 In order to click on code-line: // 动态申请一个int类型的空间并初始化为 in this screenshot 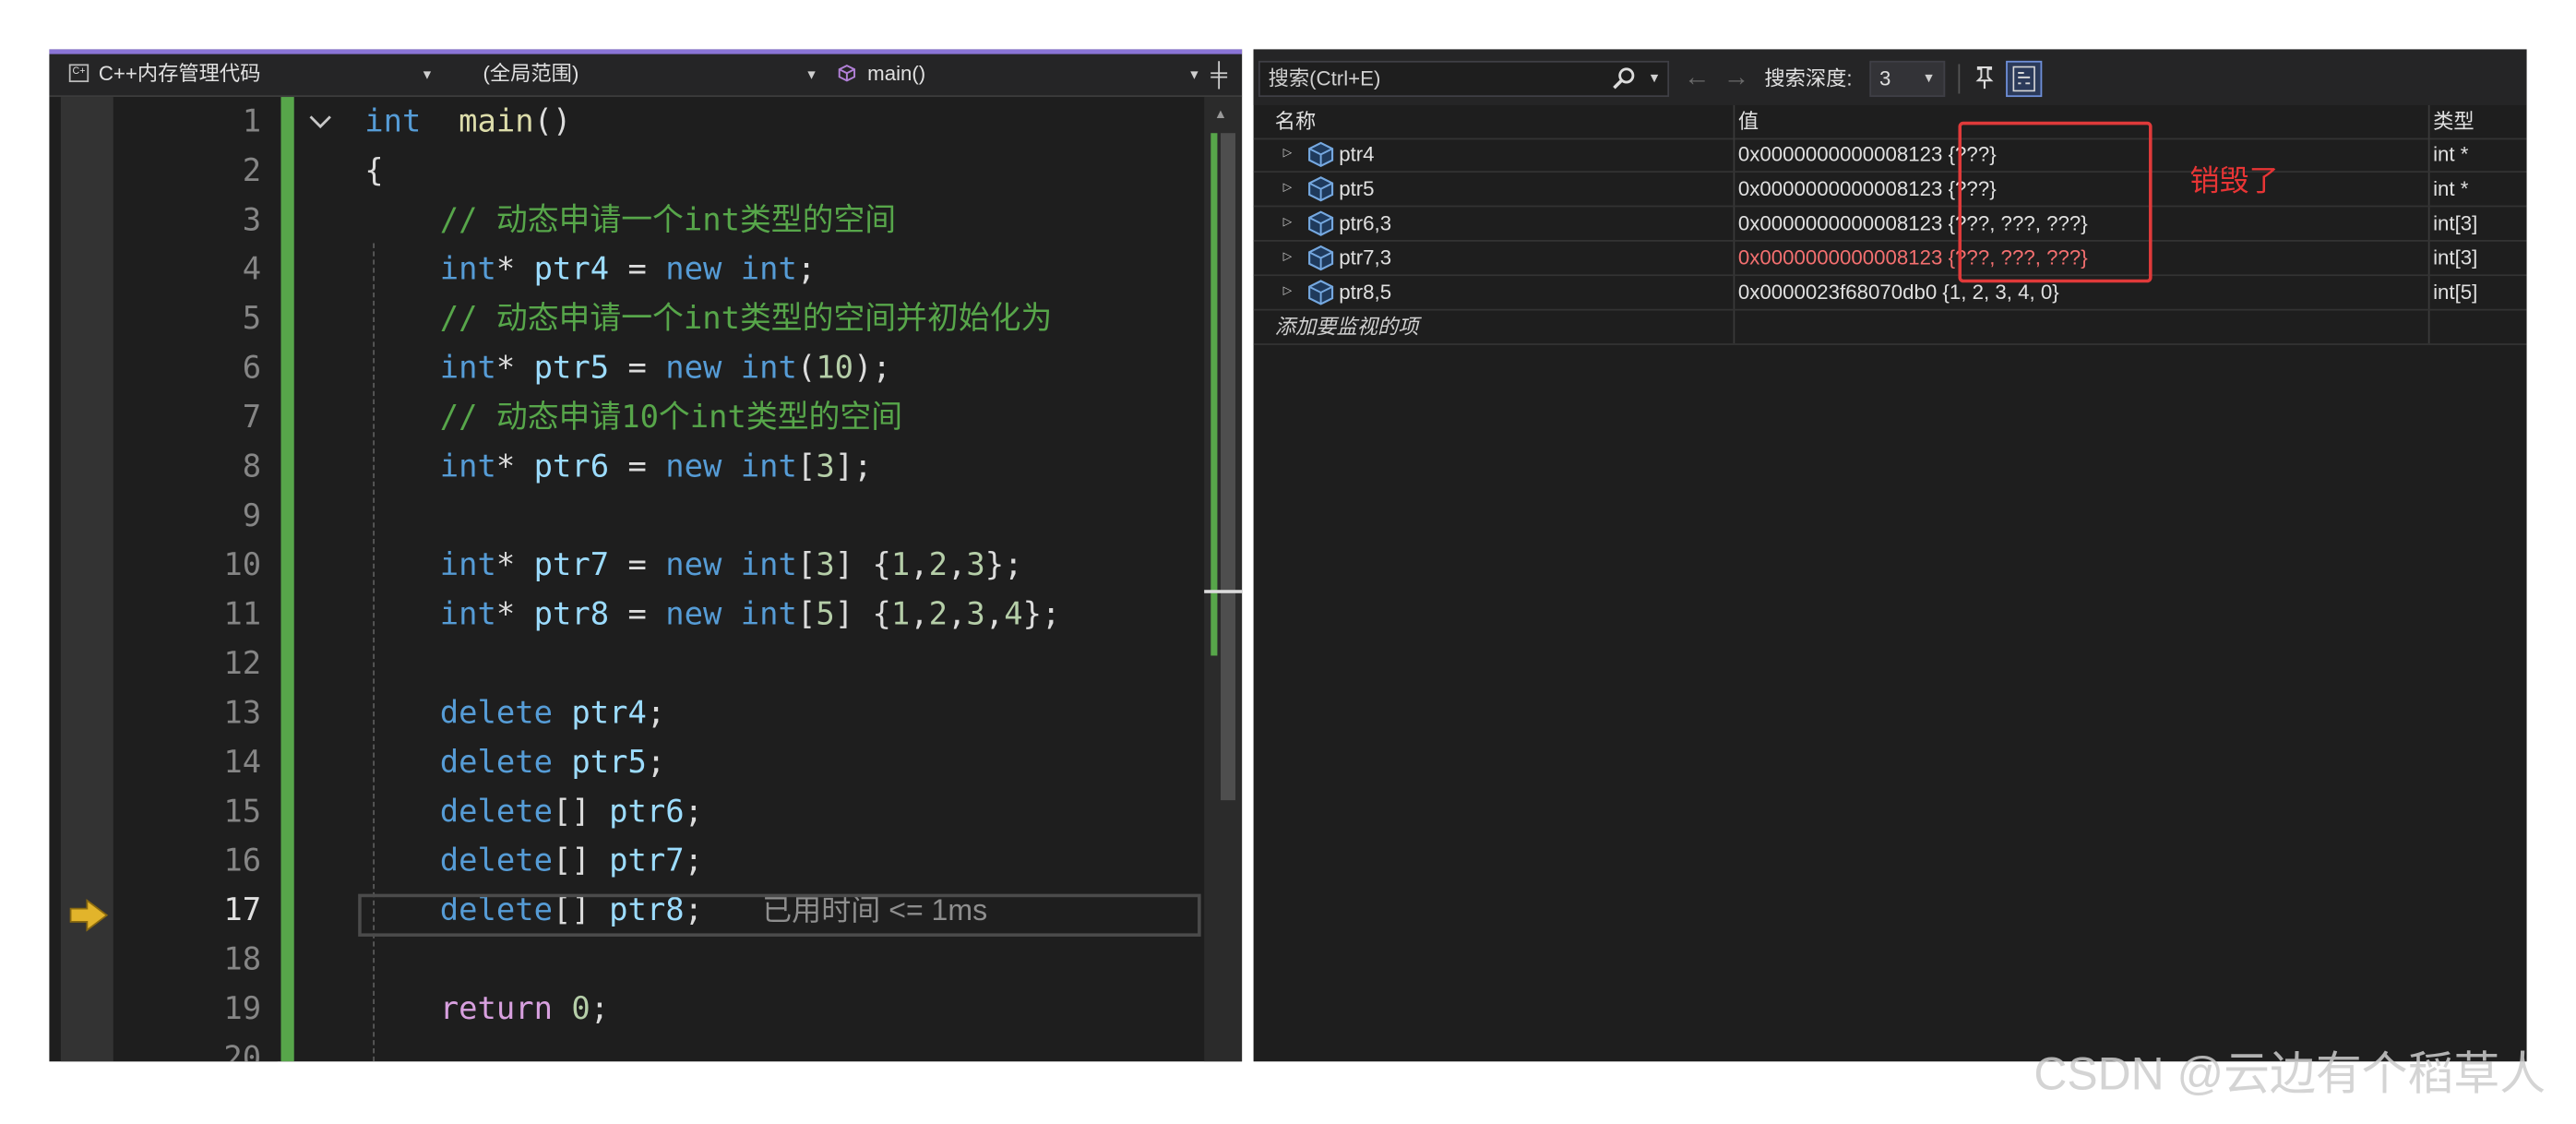, I will do `click(708, 318)`.